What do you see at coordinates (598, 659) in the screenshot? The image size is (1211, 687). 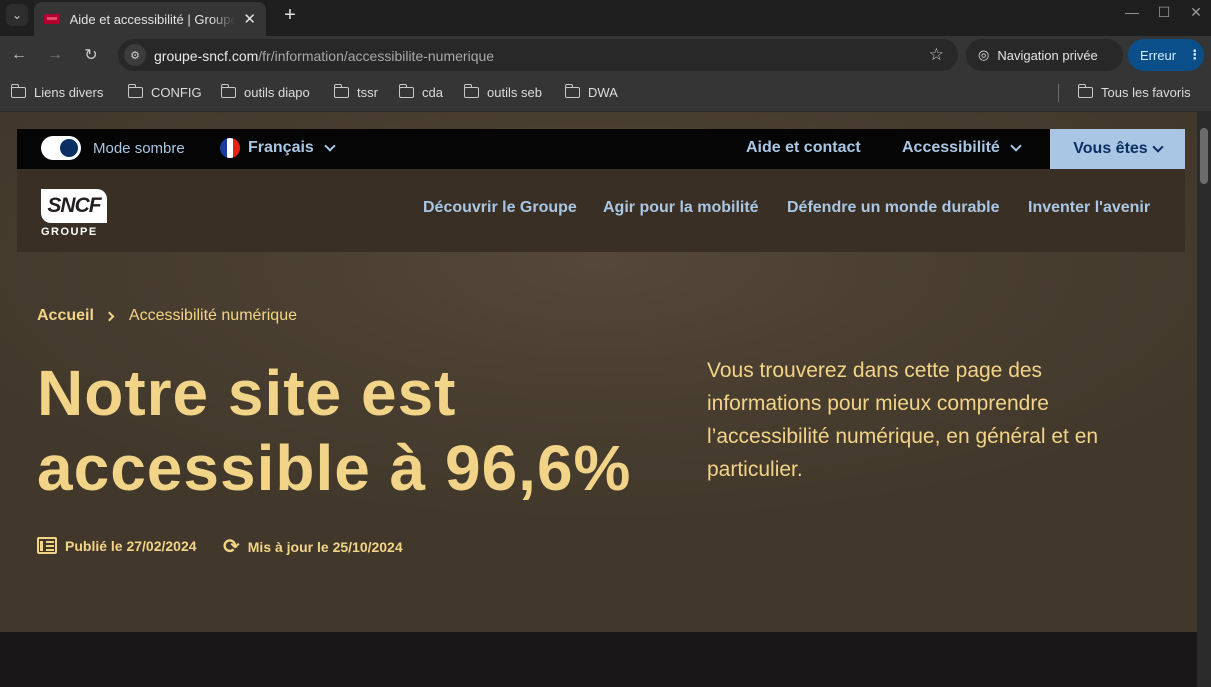 I see `content-section` at bounding box center [598, 659].